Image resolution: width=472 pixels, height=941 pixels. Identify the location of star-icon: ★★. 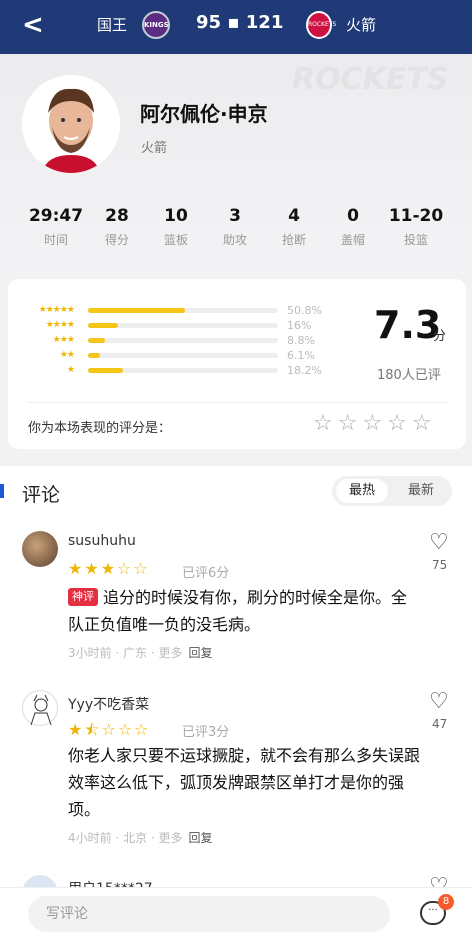
(67, 355).